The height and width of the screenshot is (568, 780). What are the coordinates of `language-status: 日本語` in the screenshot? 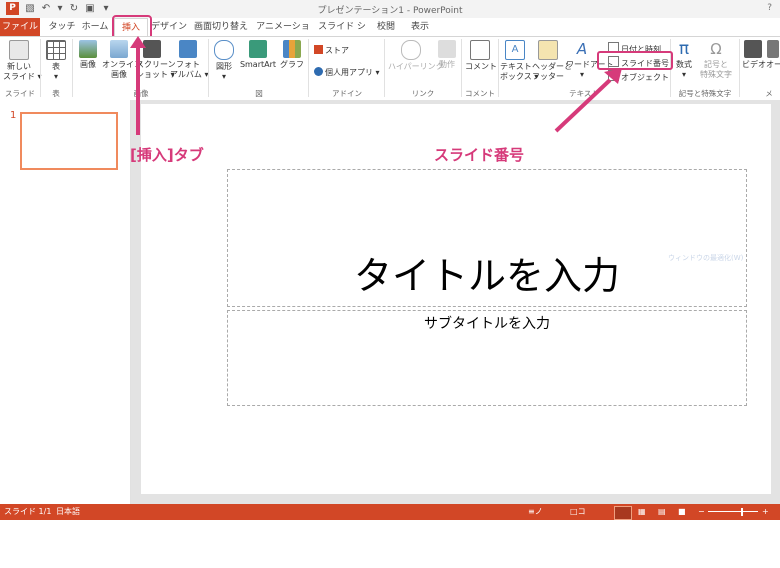 It's located at (68, 511).